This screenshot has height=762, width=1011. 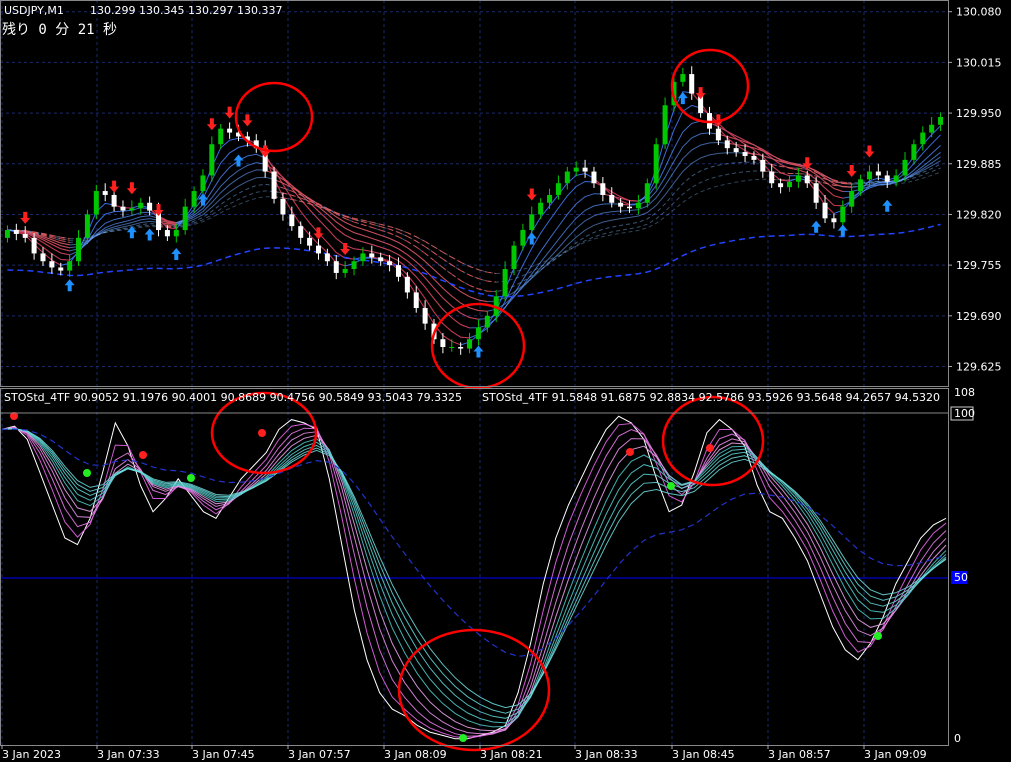 What do you see at coordinates (979, 316) in the screenshot?
I see `y-tick-label: 129.690` at bounding box center [979, 316].